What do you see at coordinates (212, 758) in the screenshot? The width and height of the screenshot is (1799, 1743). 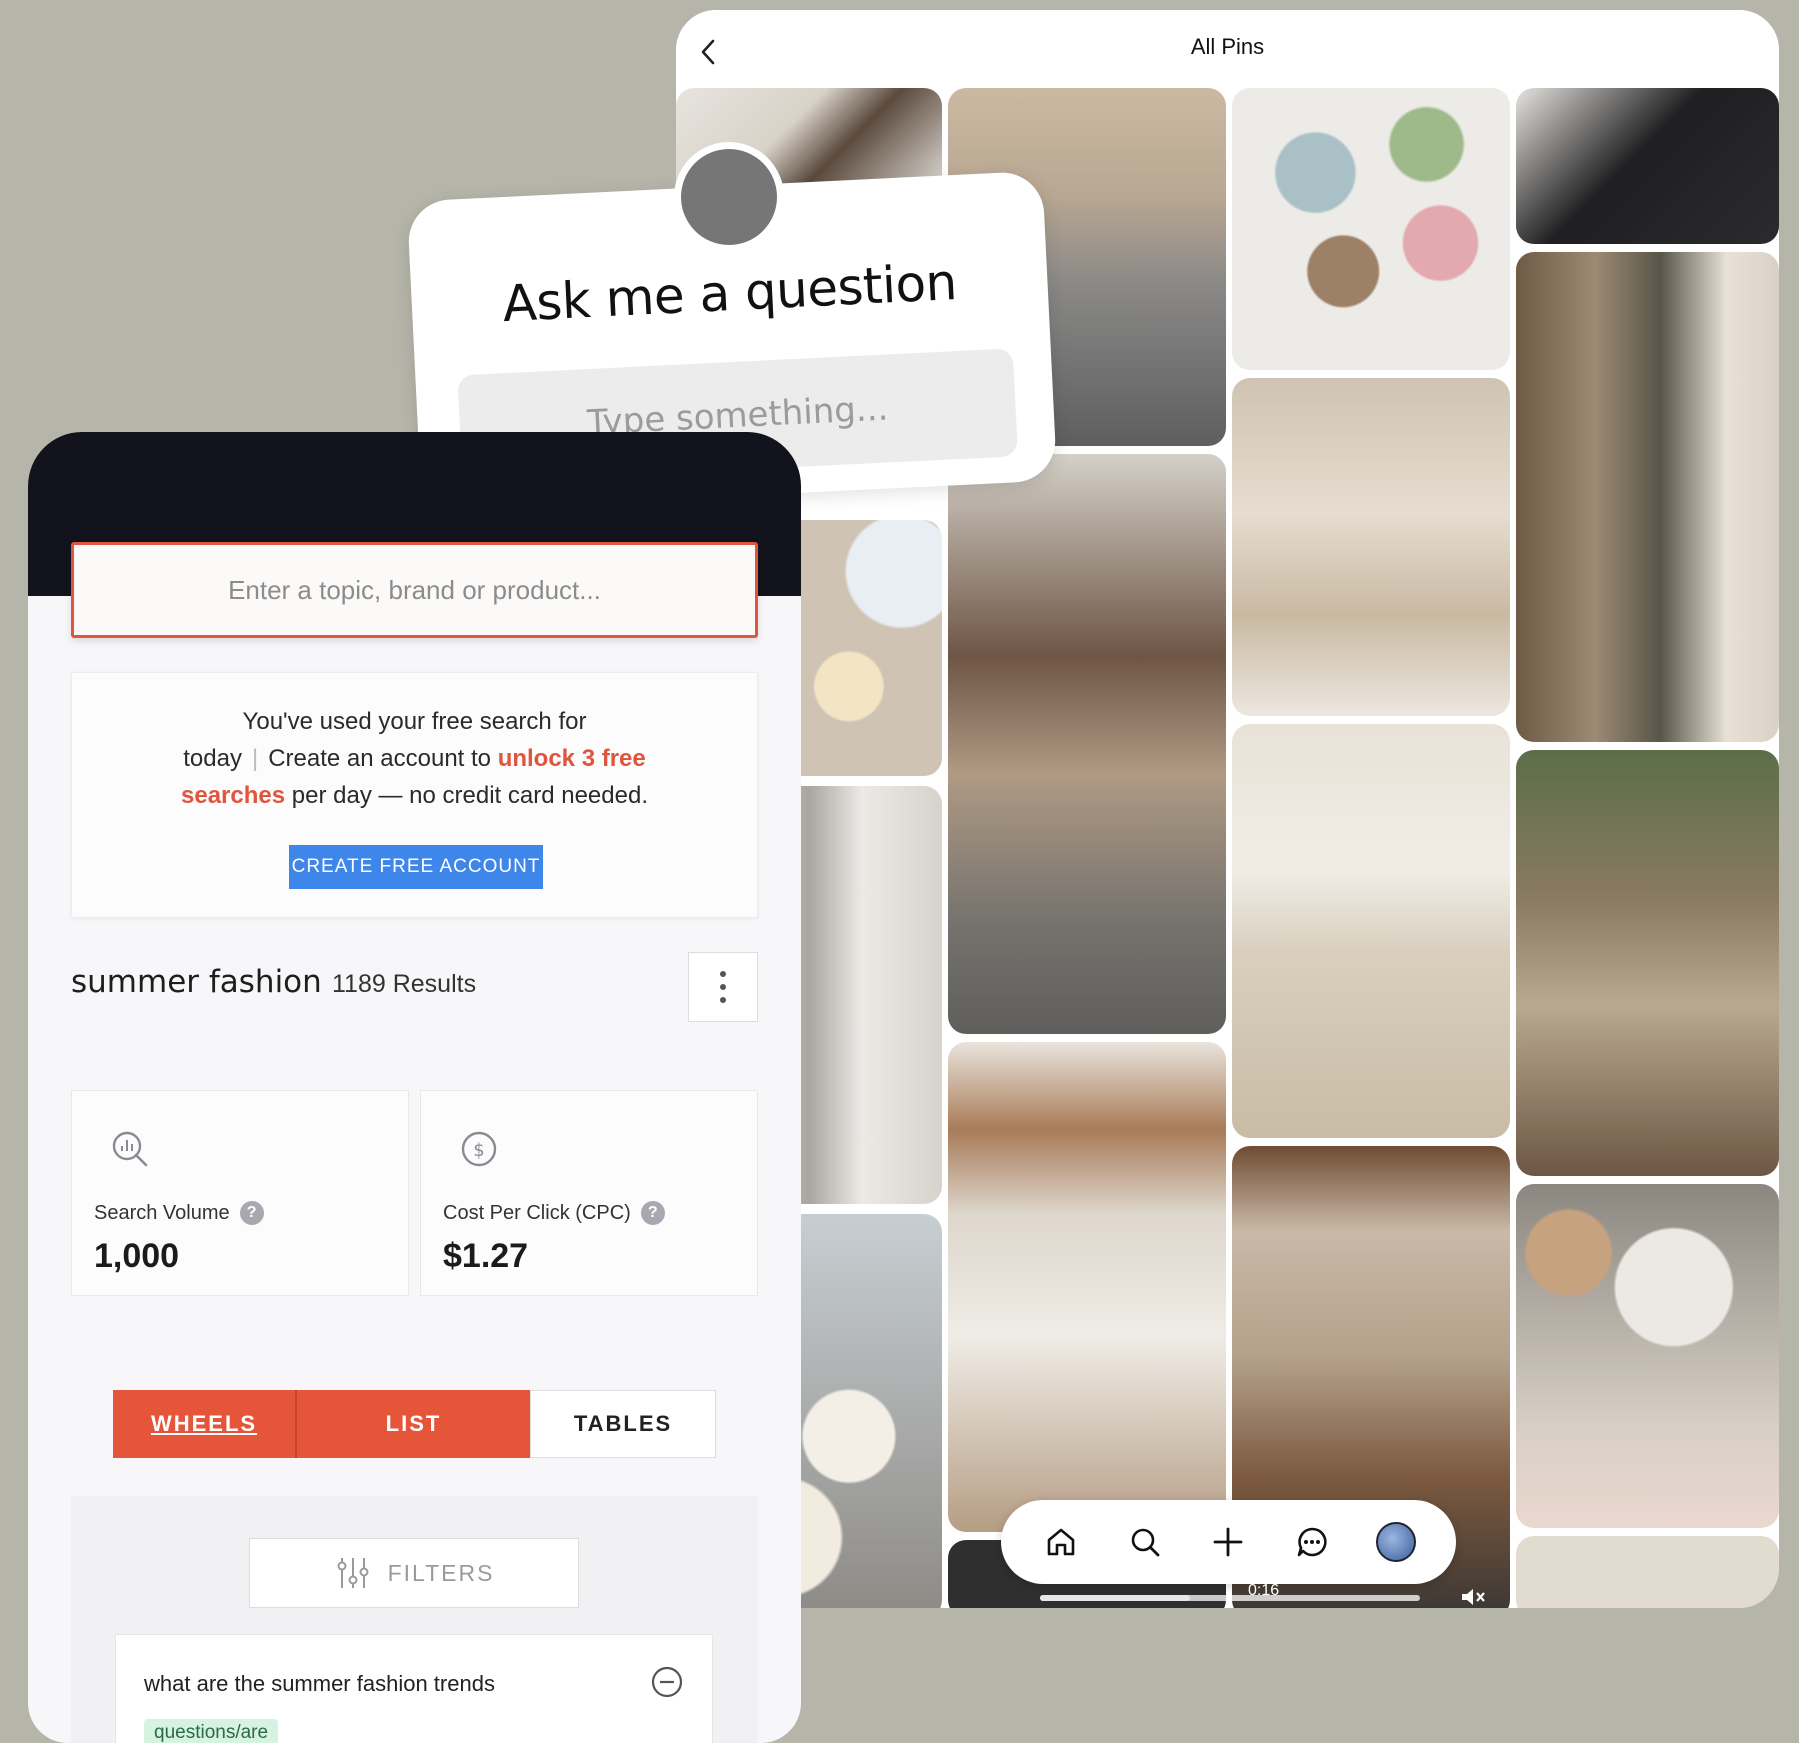 I see `notice-today: today` at bounding box center [212, 758].